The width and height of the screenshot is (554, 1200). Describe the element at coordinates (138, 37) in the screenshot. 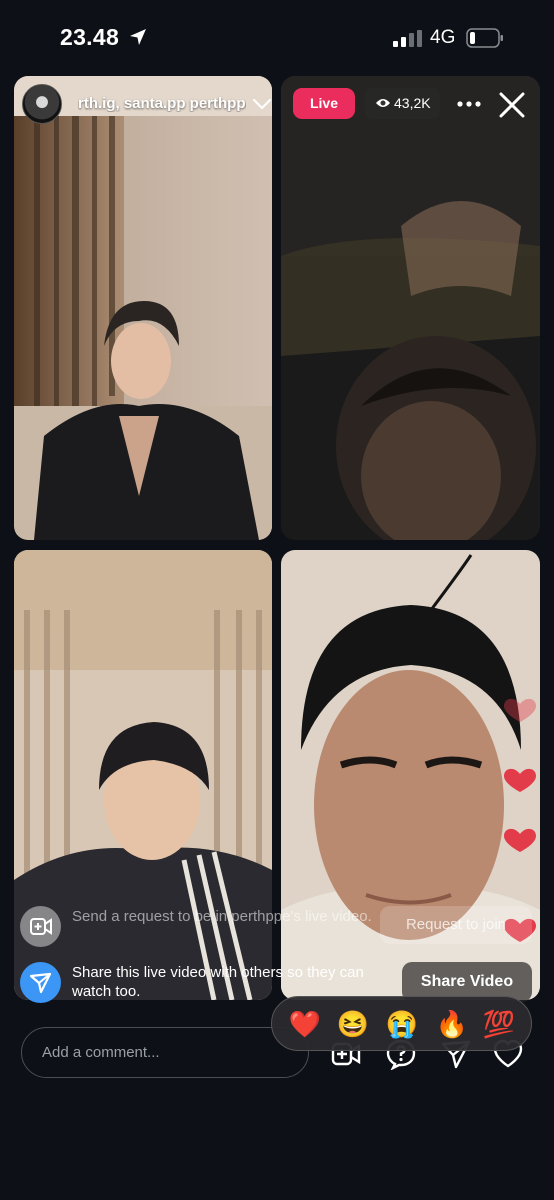

I see `location-arrow-icon` at that location.